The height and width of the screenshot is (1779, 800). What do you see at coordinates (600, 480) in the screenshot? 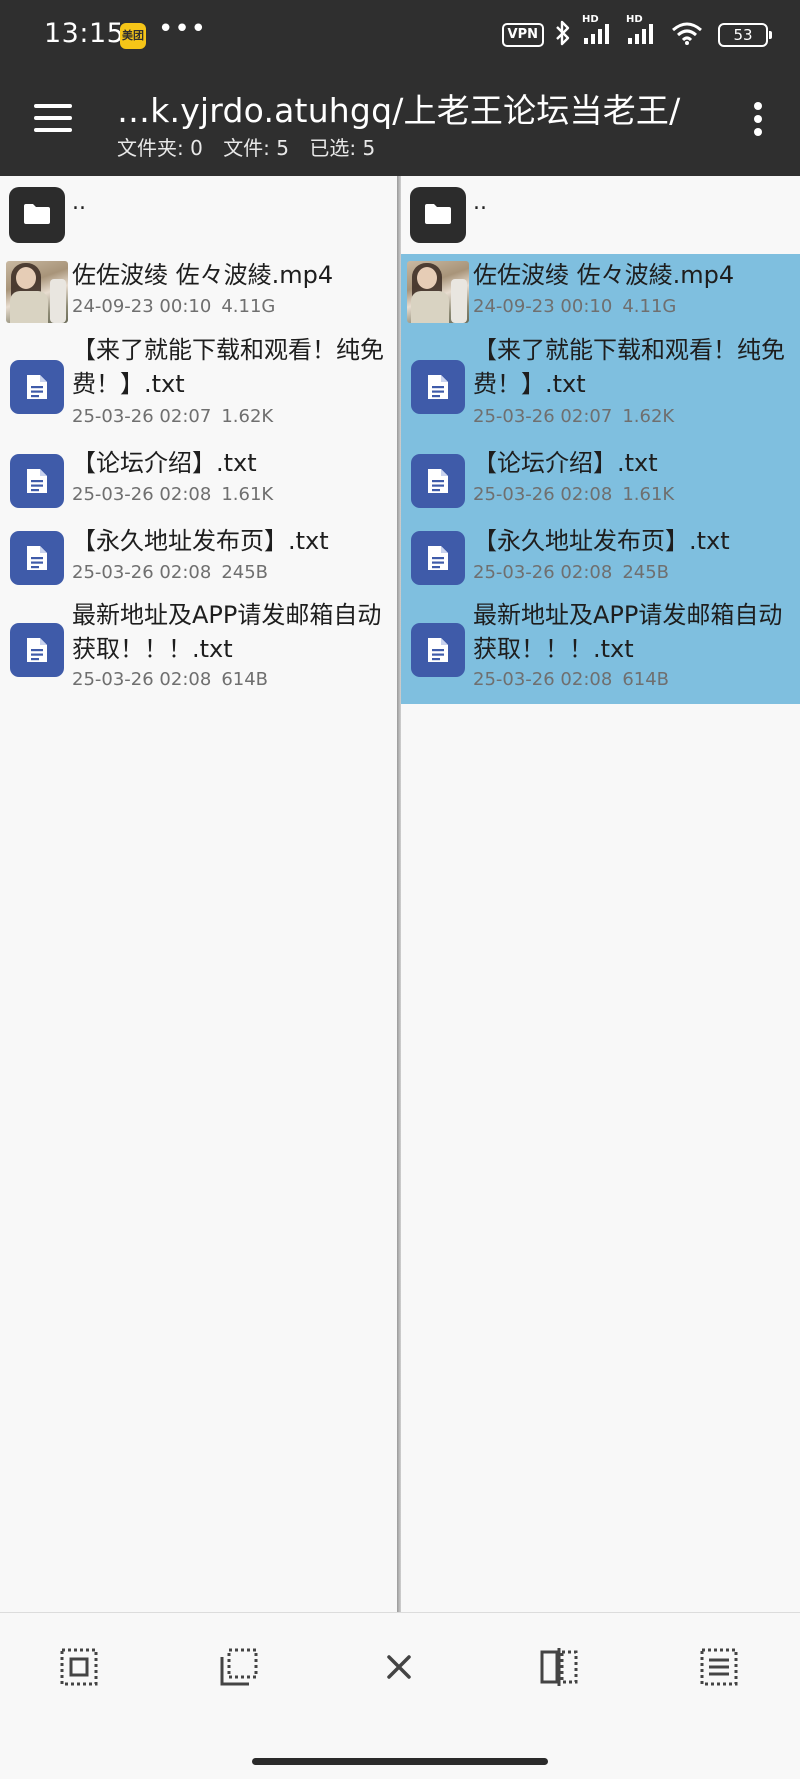
I see `file-row-selected: 【论坛介绍】.txt 25-03-26 02:08 1.61K` at bounding box center [600, 480].